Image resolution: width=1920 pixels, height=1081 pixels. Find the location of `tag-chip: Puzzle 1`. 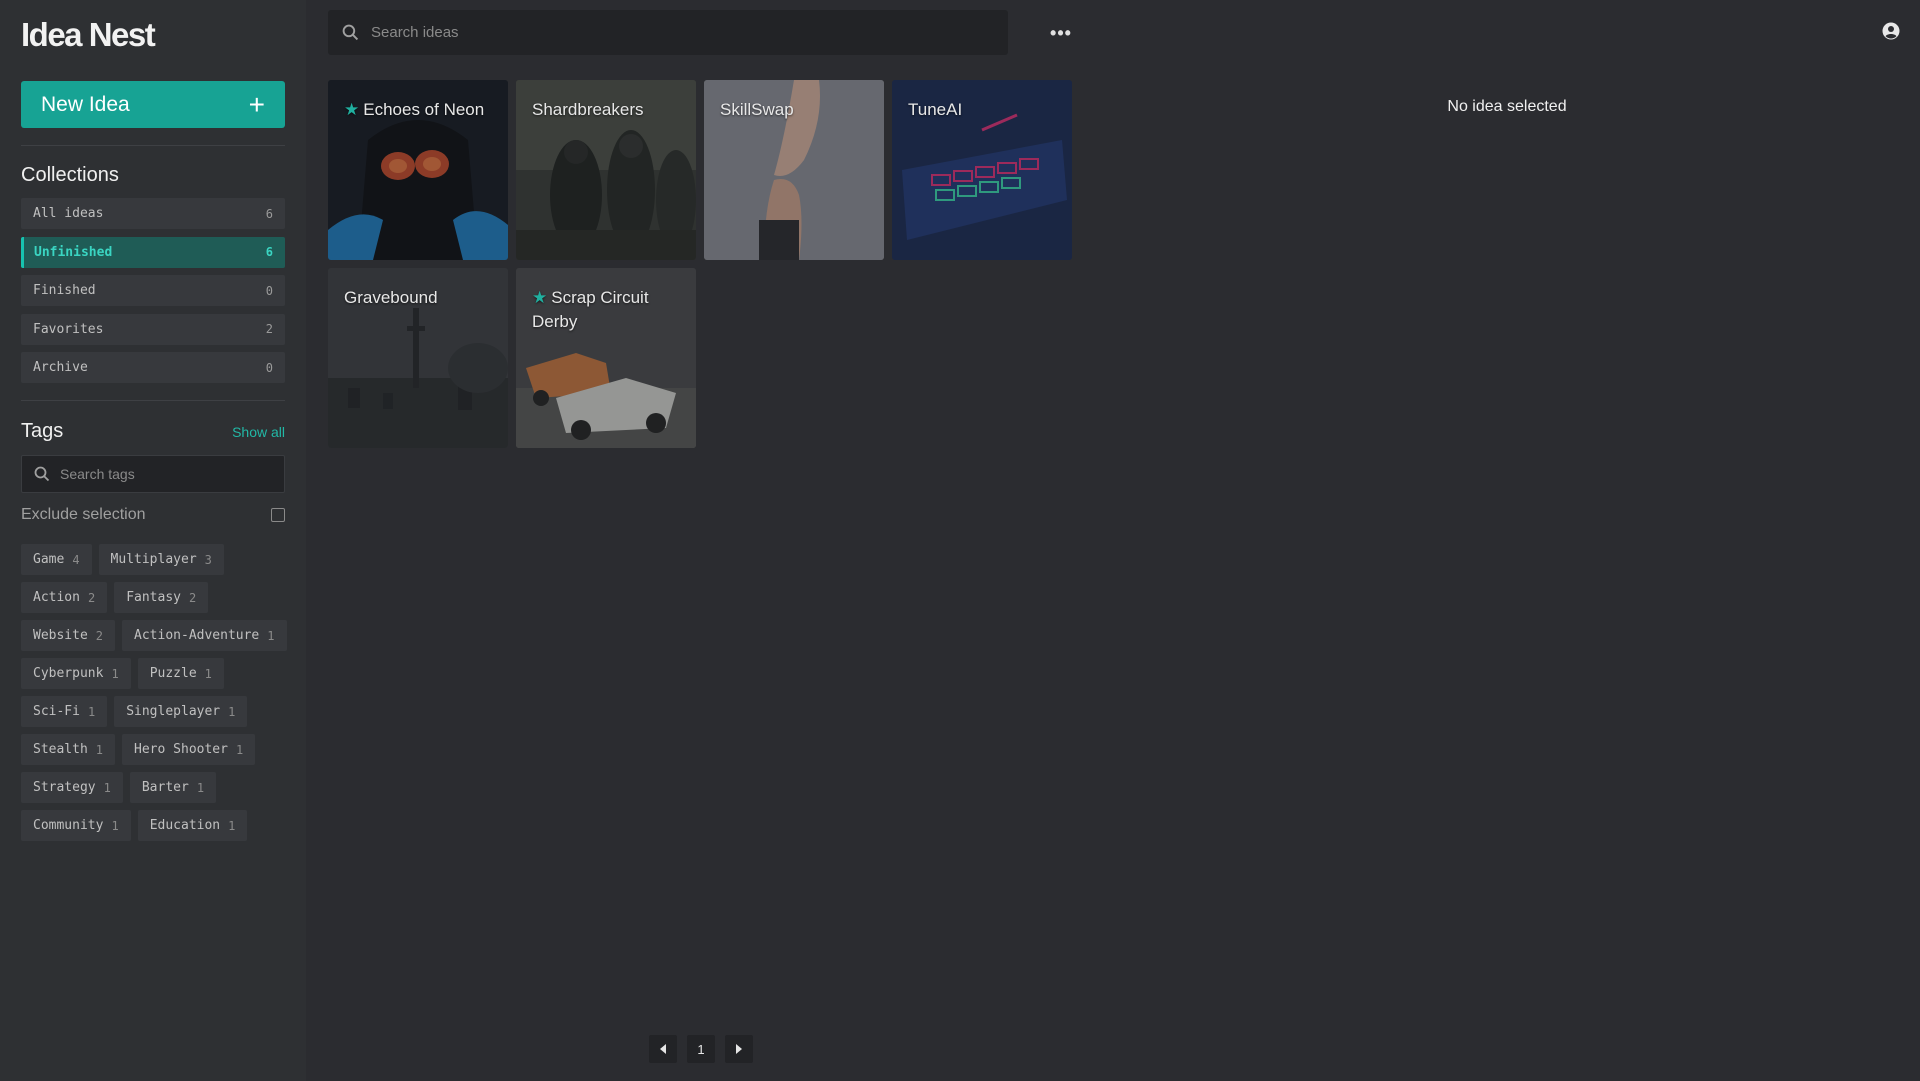

tag-chip: Puzzle 1 is located at coordinates (180, 673).